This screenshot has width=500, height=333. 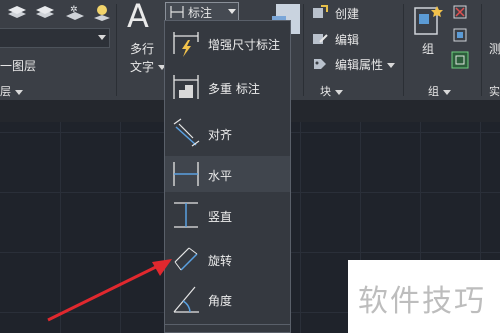 I want to click on edit-block-icon, so click(x=320, y=38).